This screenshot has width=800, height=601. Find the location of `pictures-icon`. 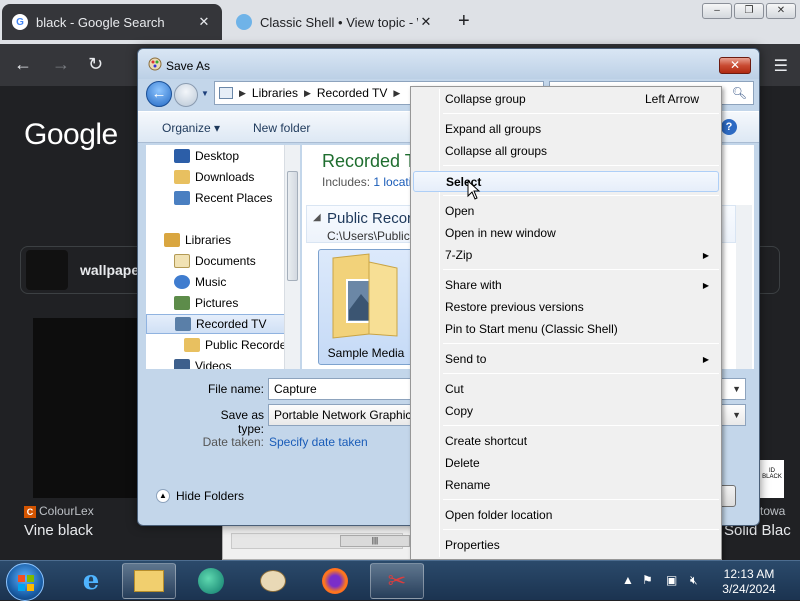

pictures-icon is located at coordinates (182, 303).